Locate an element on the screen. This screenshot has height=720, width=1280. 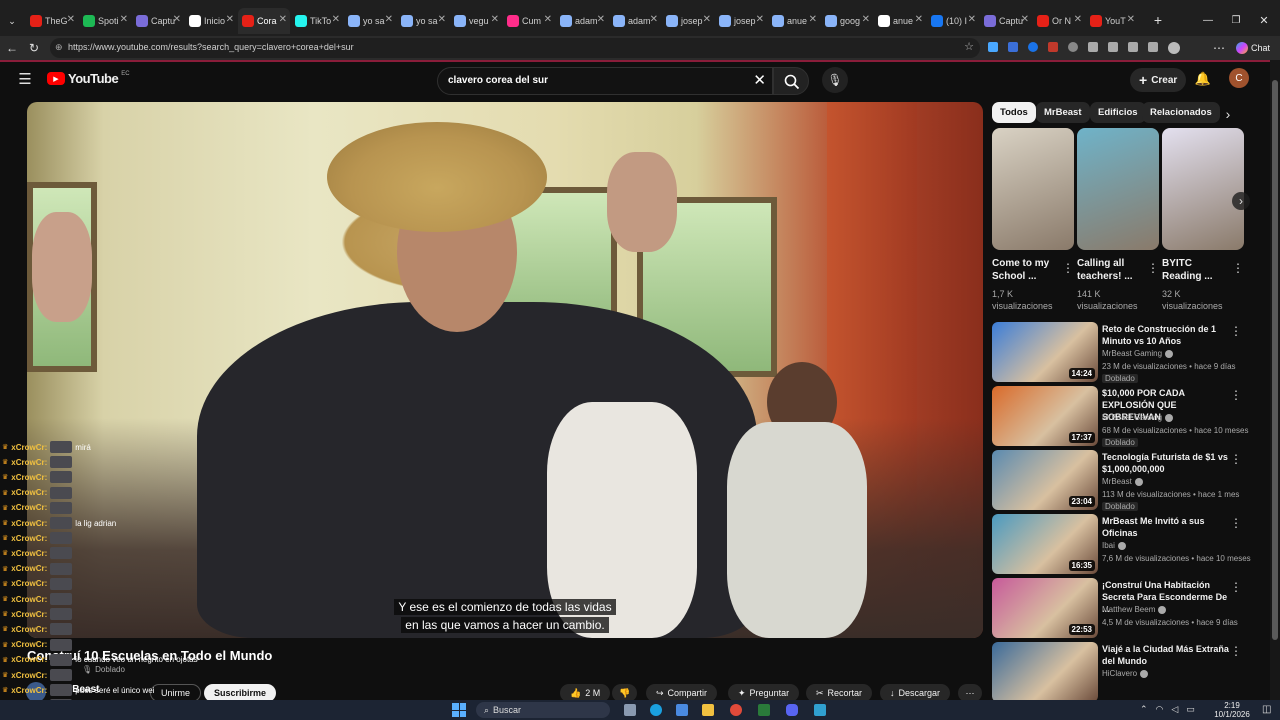
chrome-icon is located at coordinates (736, 710).